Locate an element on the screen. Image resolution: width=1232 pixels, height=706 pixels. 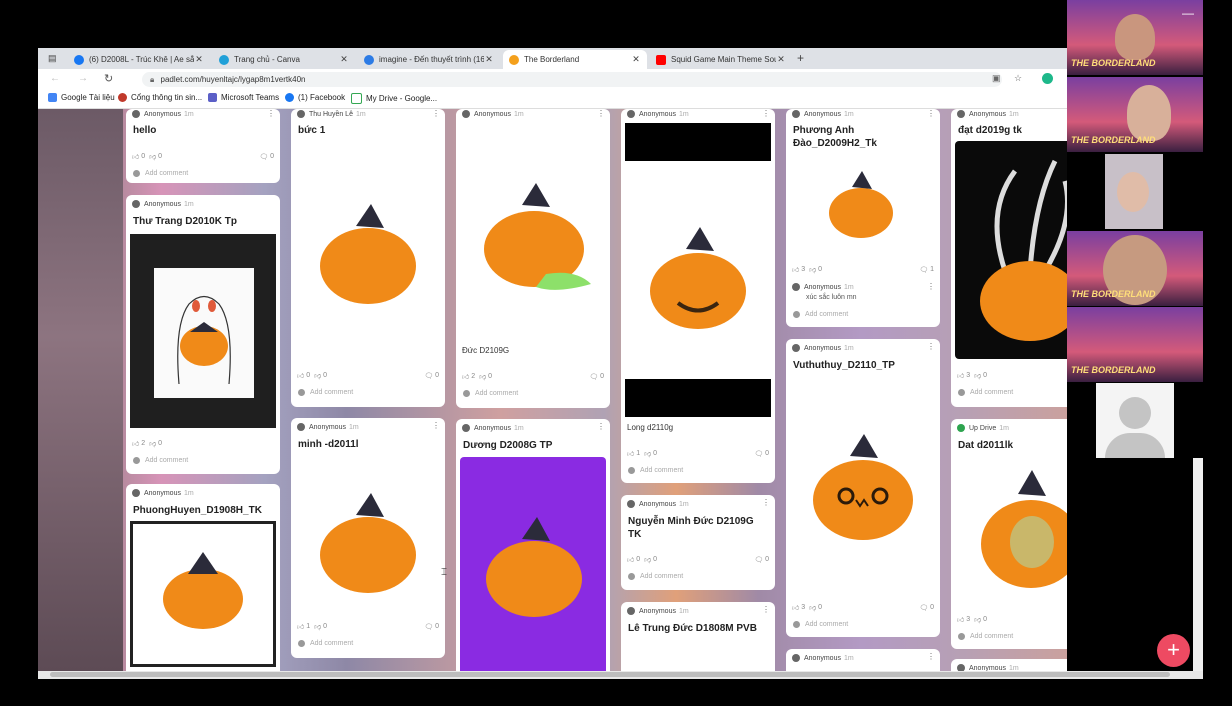
post-card: Anonymous 1m PhuongHuyen_D1908H_TK is located at coordinates (203, 581).